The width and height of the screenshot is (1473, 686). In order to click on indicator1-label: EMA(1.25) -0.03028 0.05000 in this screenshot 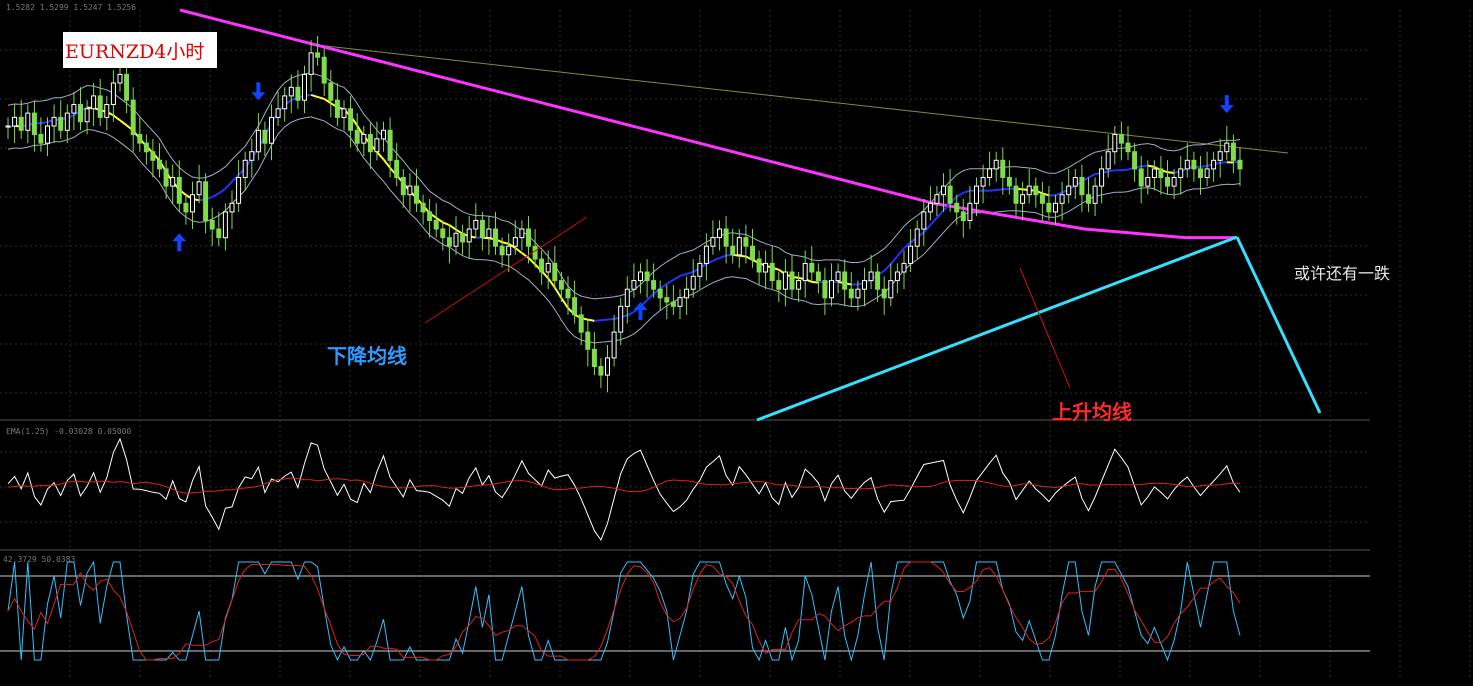, I will do `click(68, 431)`.